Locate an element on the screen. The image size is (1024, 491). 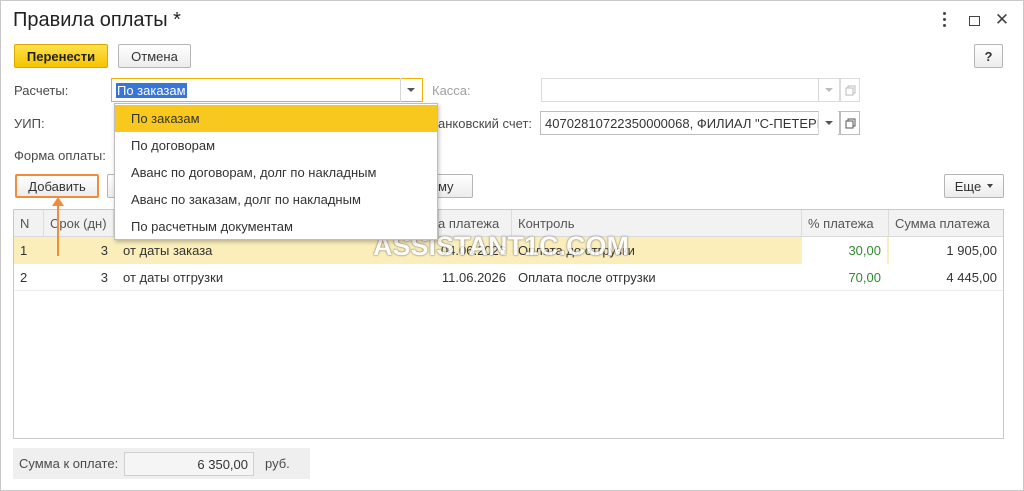
total-label: Сумма к оплате: is located at coordinates (69, 463).